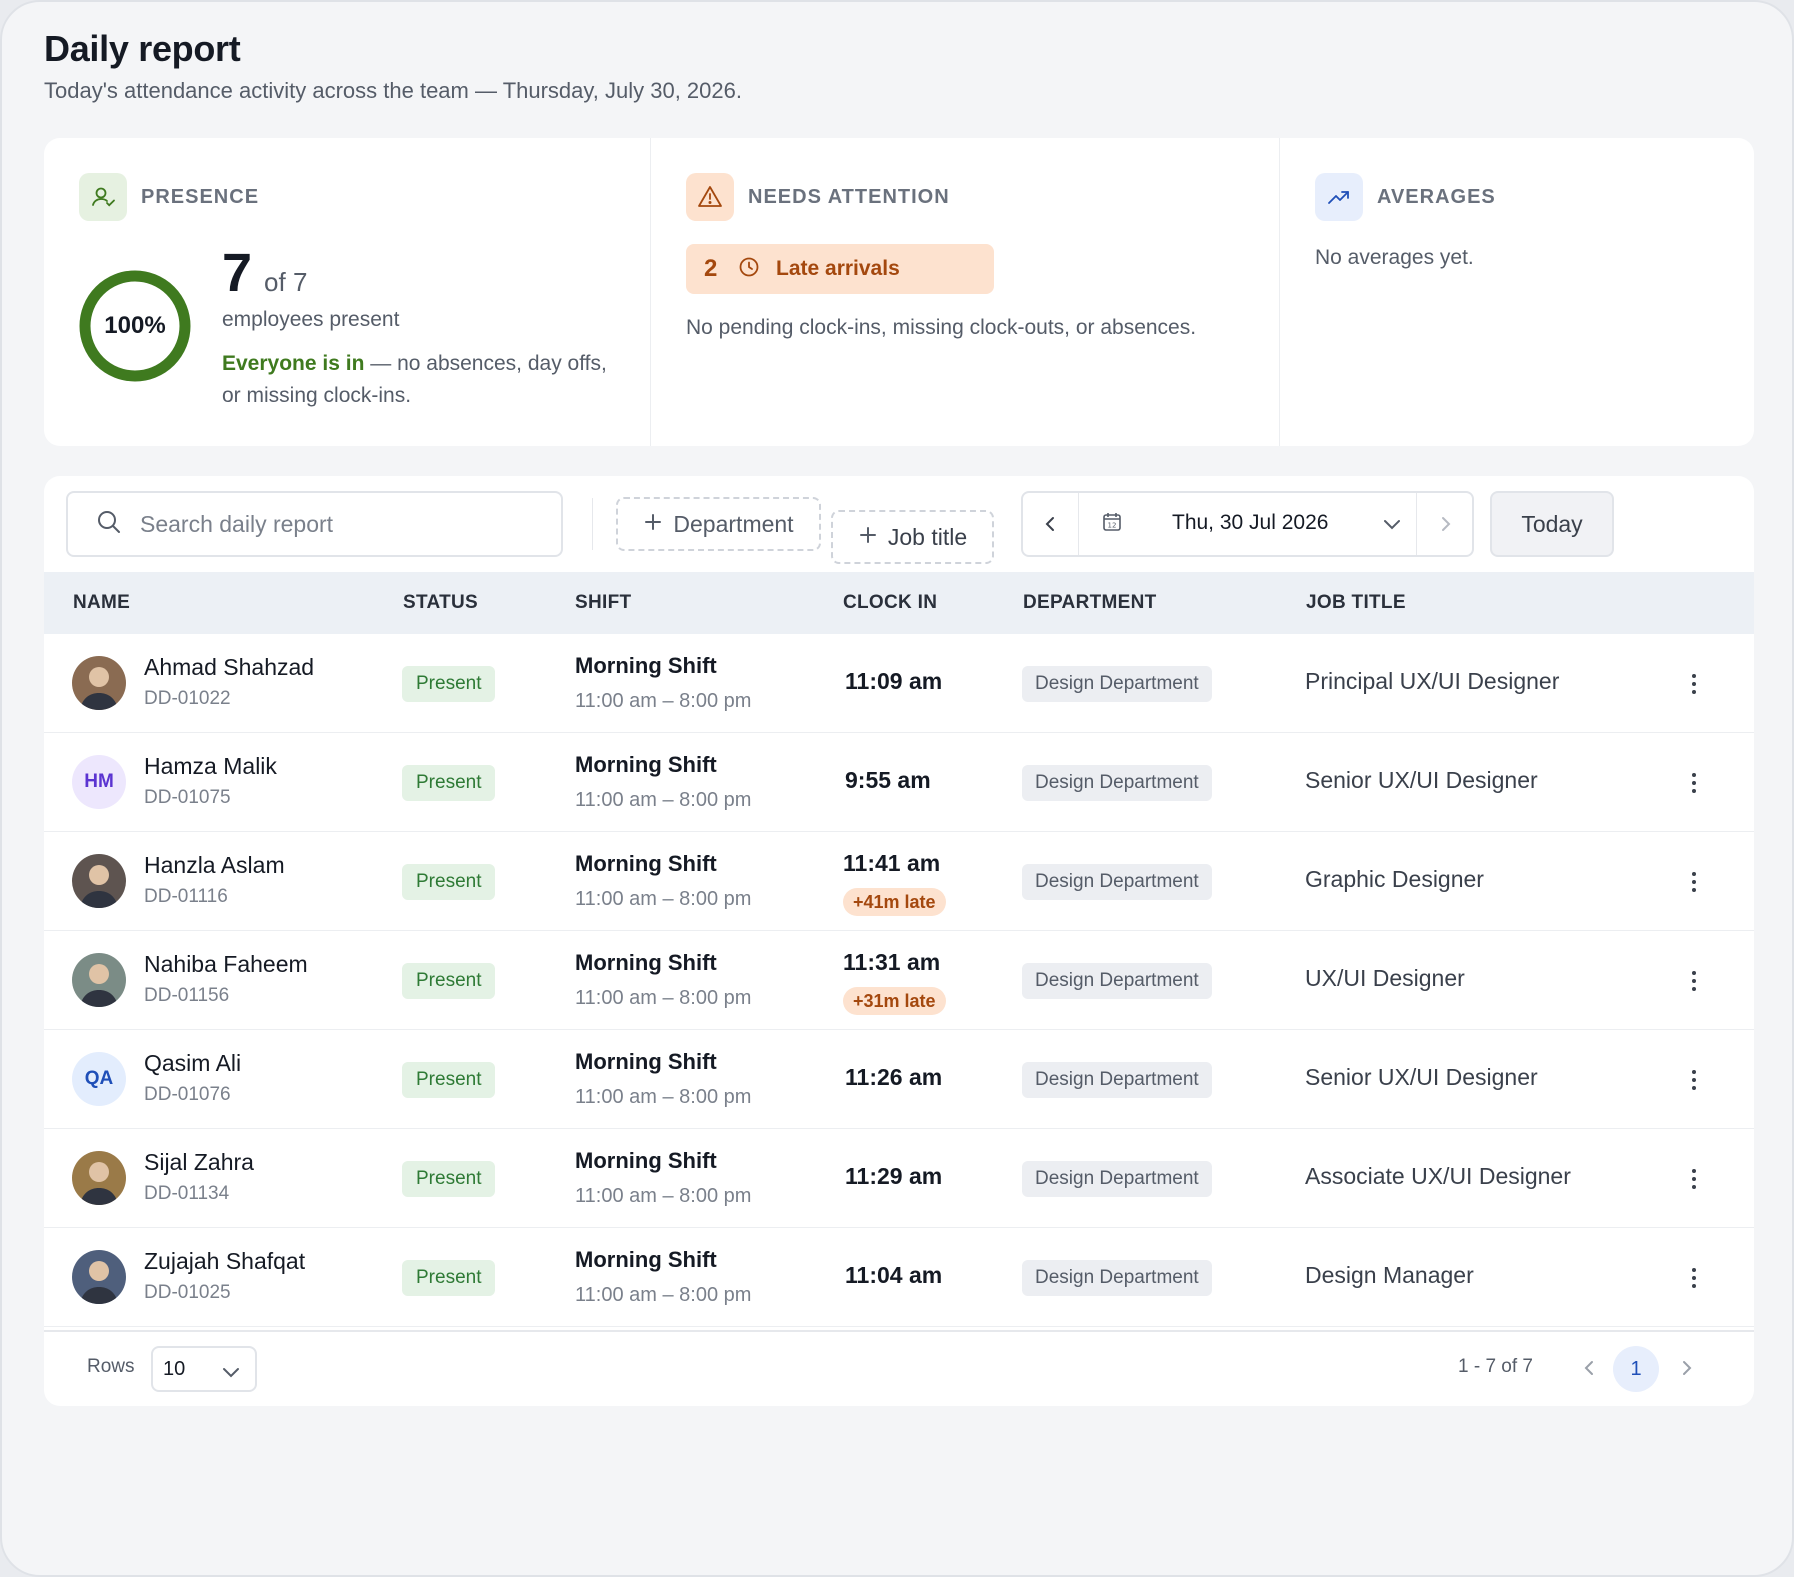 The image size is (1794, 1577). Describe the element at coordinates (210, 766) in the screenshot. I see `employee-name: Hamza Malik` at that location.